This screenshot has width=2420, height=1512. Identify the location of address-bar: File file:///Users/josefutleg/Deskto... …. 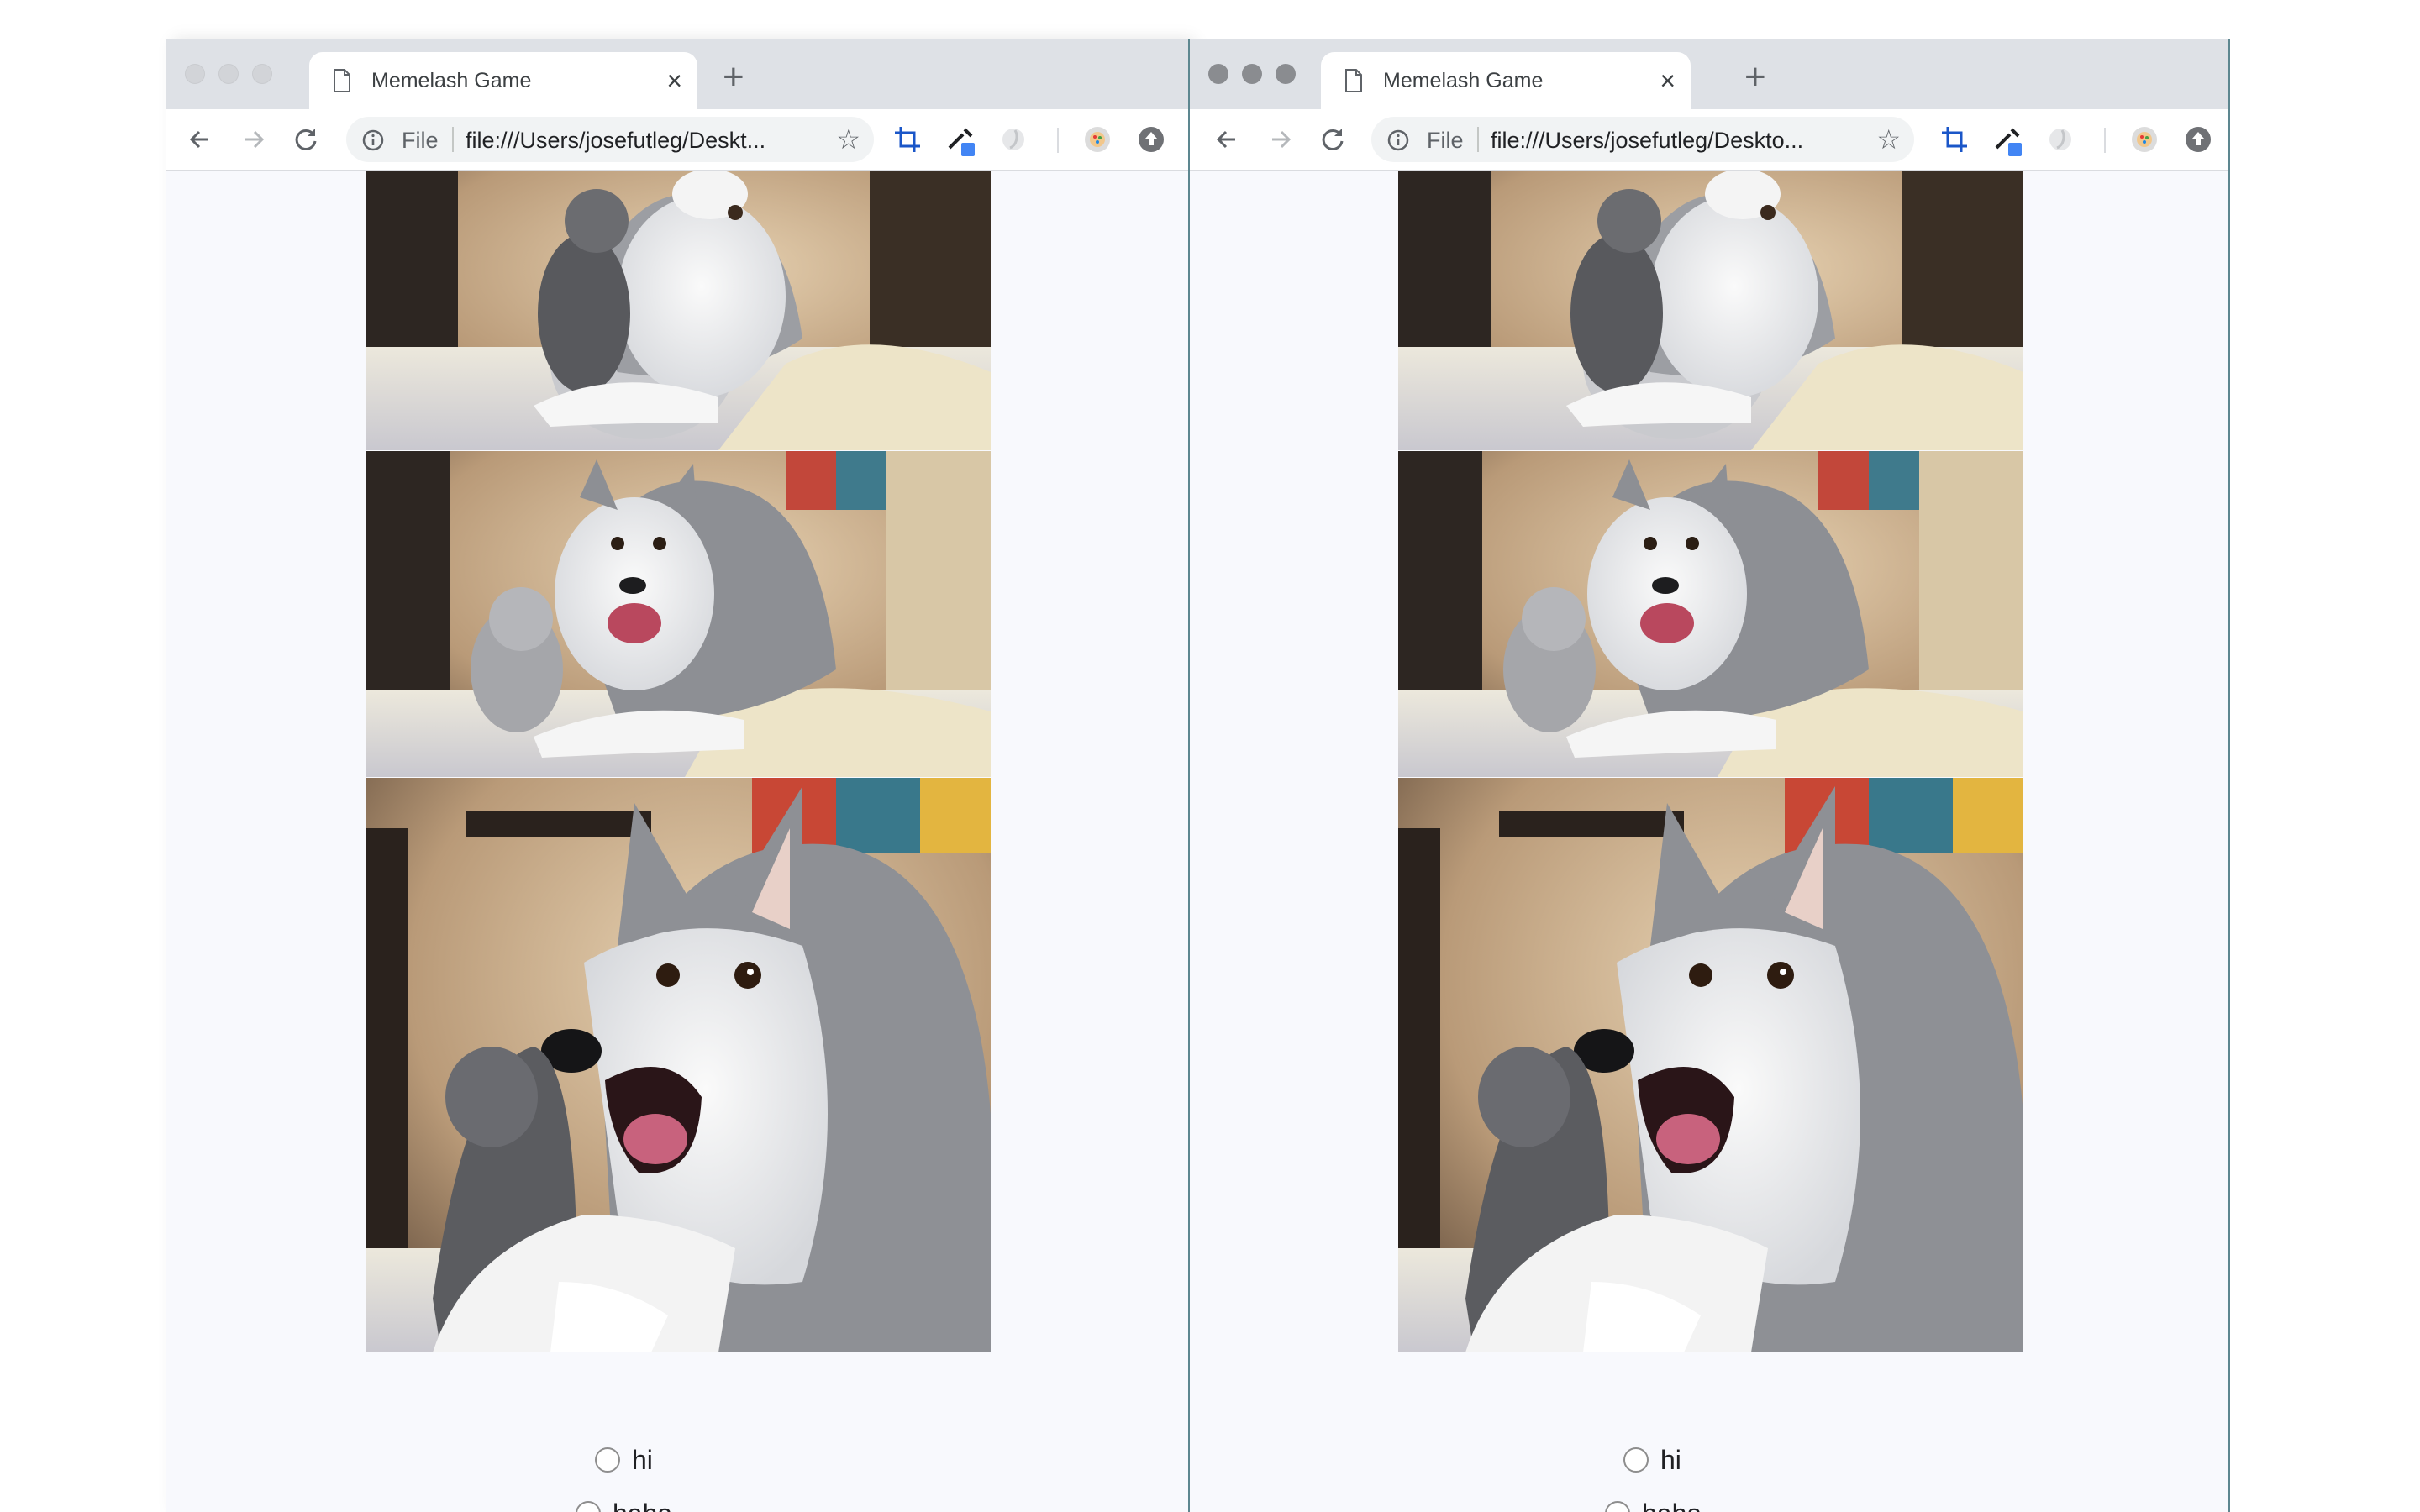
(1643, 139).